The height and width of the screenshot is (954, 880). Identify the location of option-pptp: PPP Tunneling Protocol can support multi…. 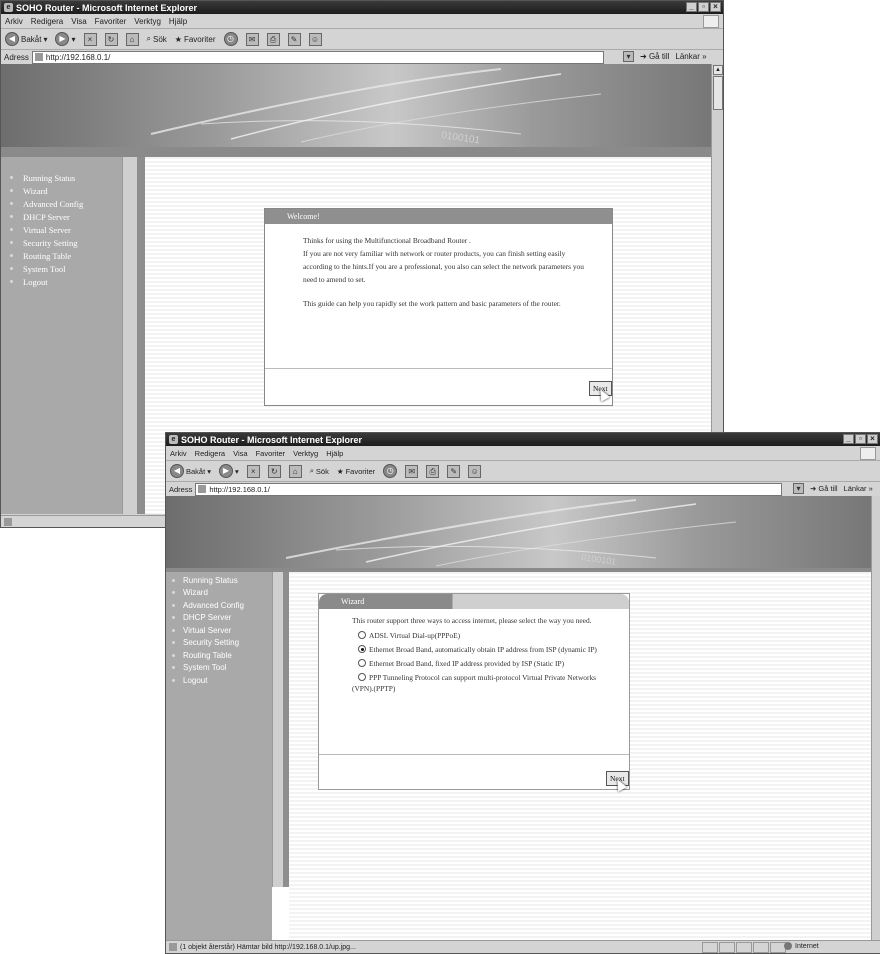
(476, 683).